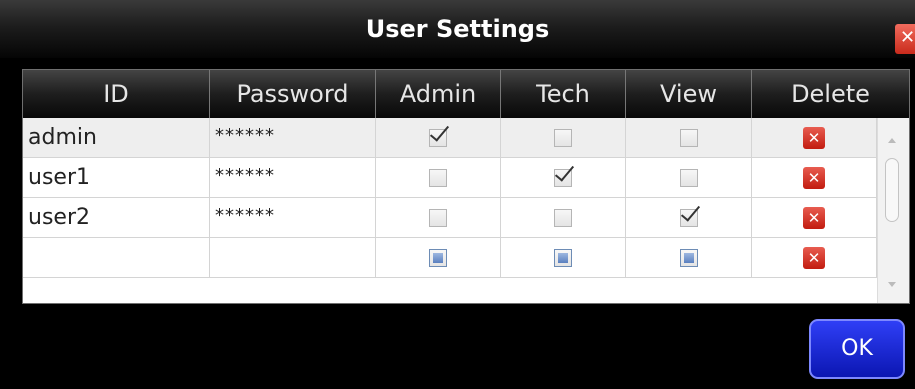 Image resolution: width=915 pixels, height=389 pixels. What do you see at coordinates (116, 94) in the screenshot?
I see `column-header-id: ID` at bounding box center [116, 94].